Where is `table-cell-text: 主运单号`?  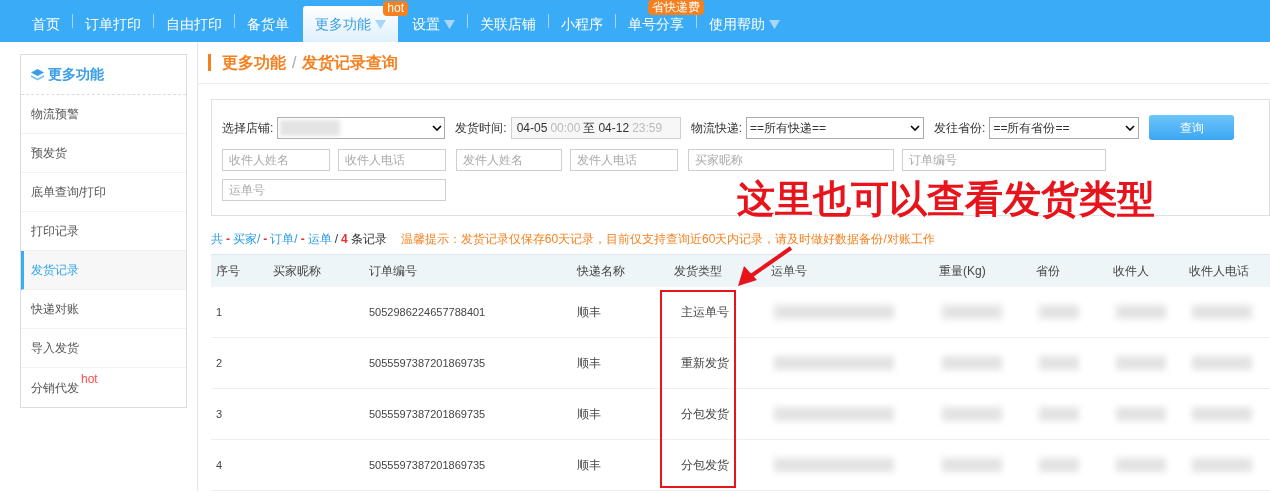 table-cell-text: 主运单号 is located at coordinates (705, 312).